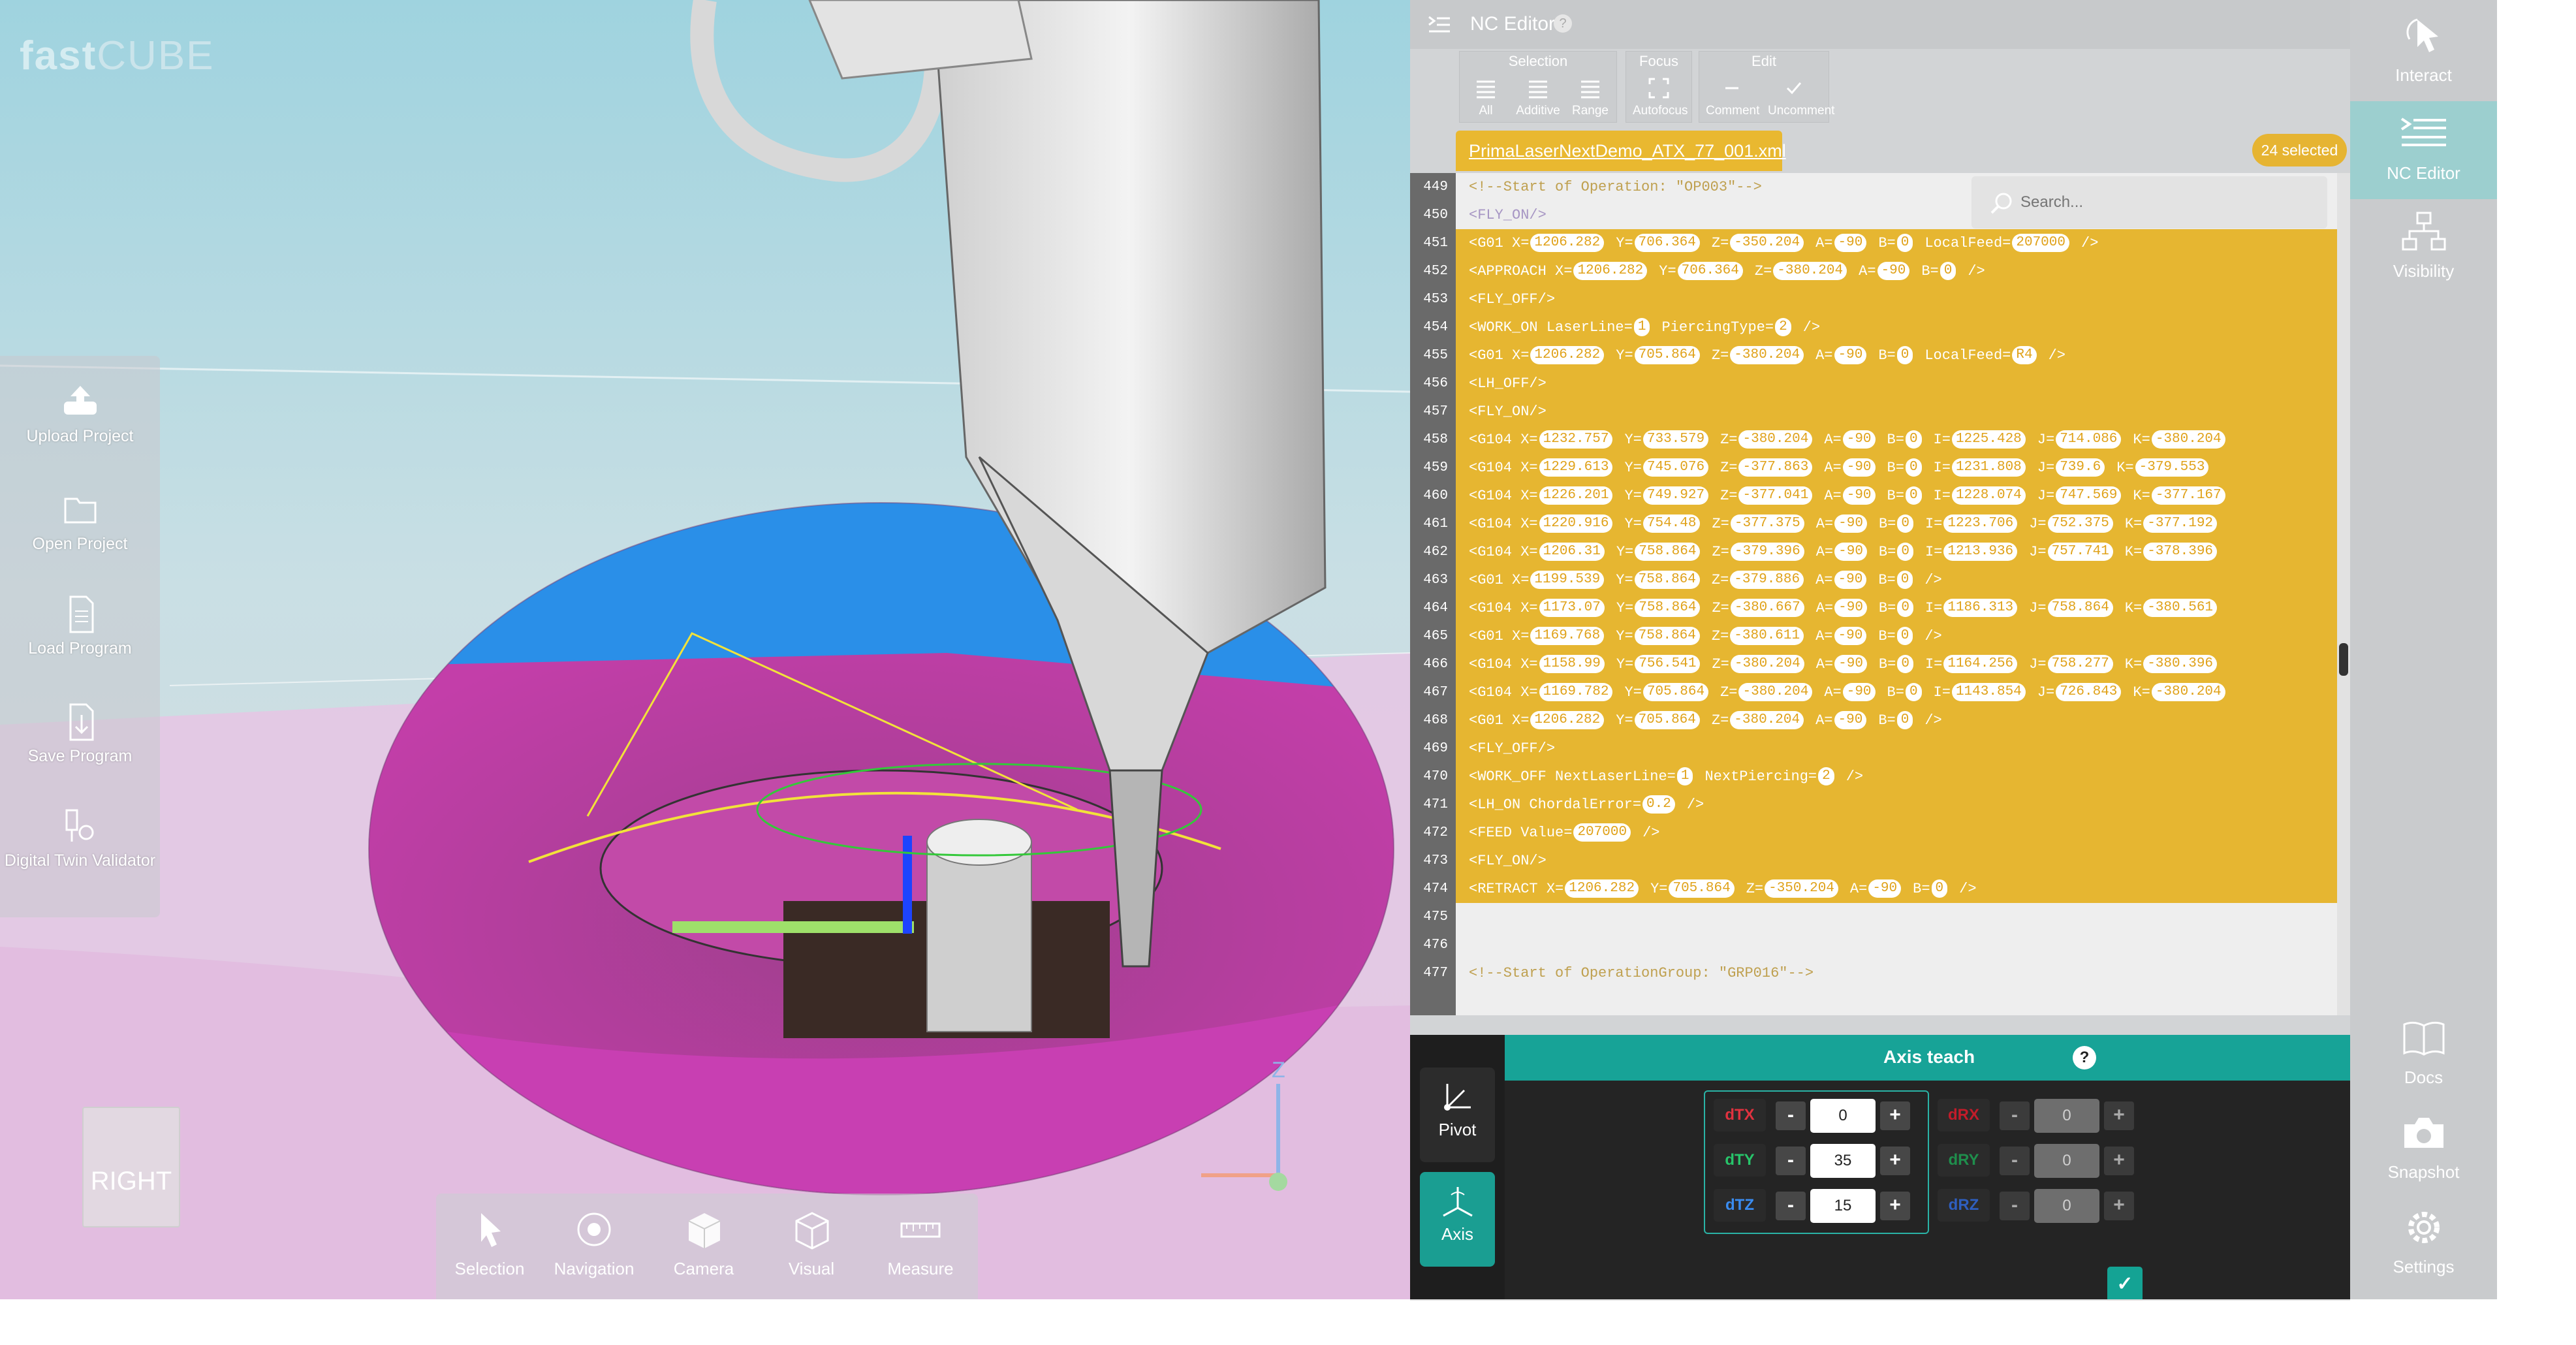 Image resolution: width=2576 pixels, height=1345 pixels. What do you see at coordinates (1486, 97) in the screenshot?
I see `select-all-button: All` at bounding box center [1486, 97].